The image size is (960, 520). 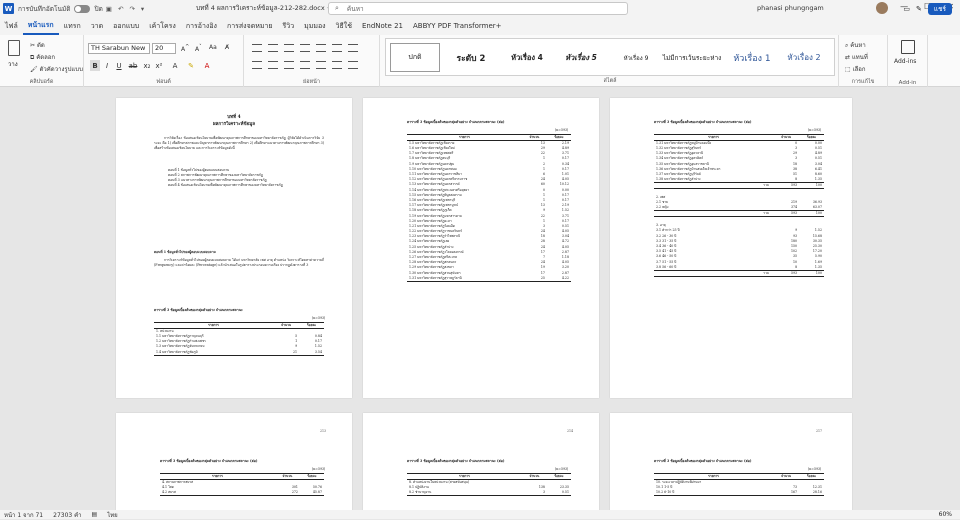 I want to click on editing-group: ⌕ ค้นหา ⇄ แทนที่ ⬚ เลือก การแก้ไข, so click(x=863, y=61).